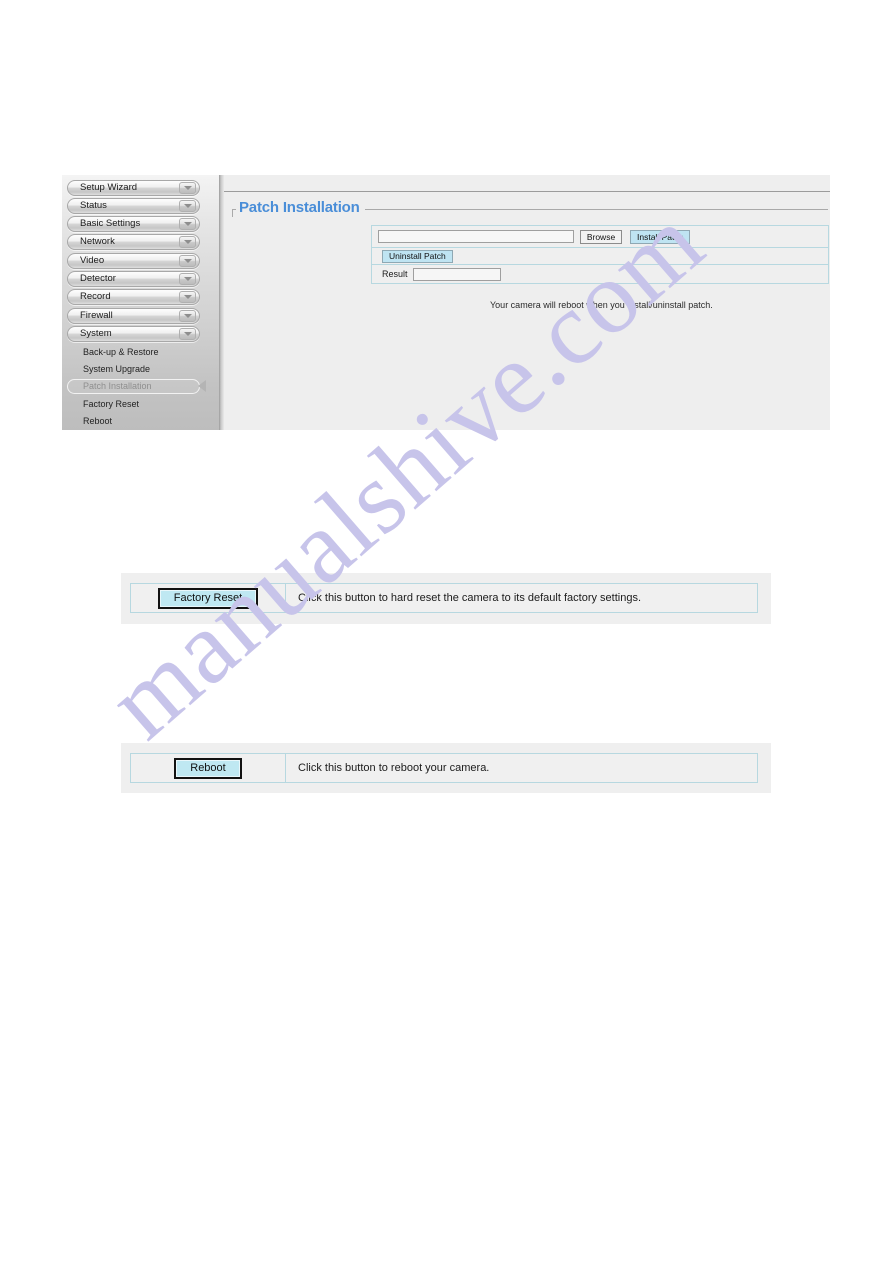 The height and width of the screenshot is (1263, 893). I want to click on sidebar-group-video: Video, so click(133, 261).